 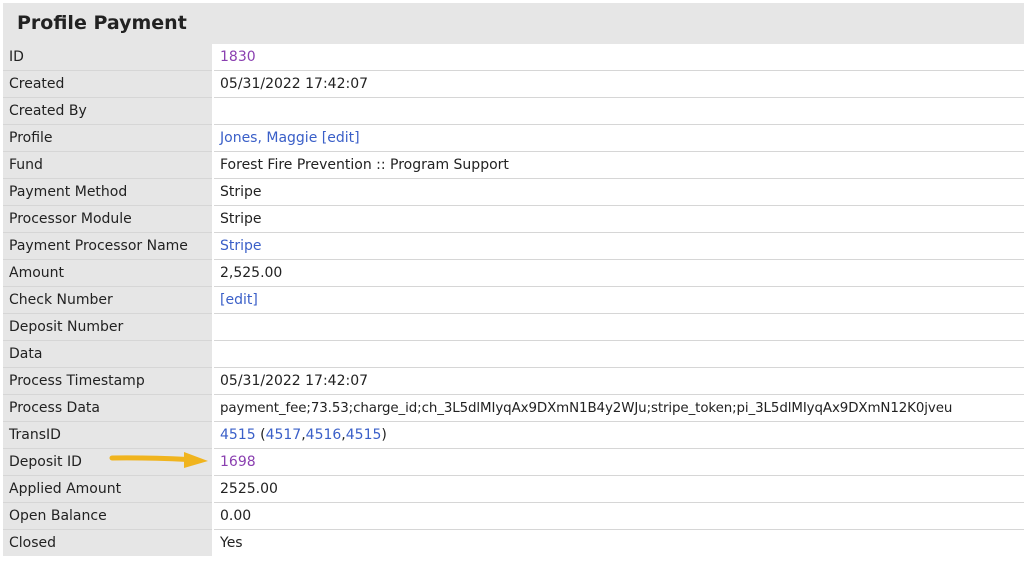 What do you see at coordinates (108, 435) in the screenshot?
I see `row-label: TransID` at bounding box center [108, 435].